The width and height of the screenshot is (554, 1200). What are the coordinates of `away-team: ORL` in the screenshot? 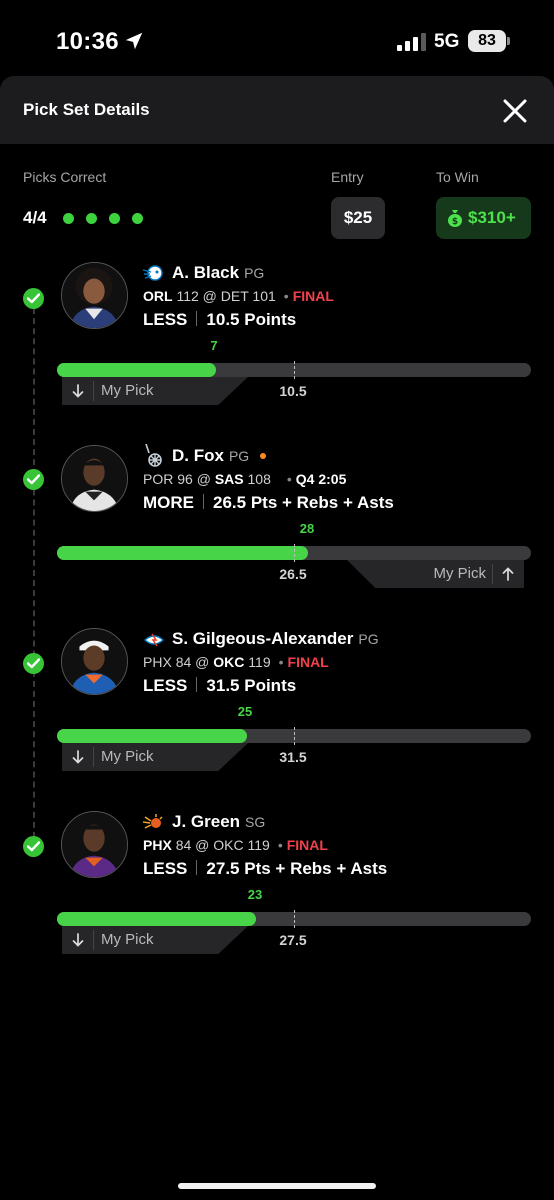 It's located at (158, 296).